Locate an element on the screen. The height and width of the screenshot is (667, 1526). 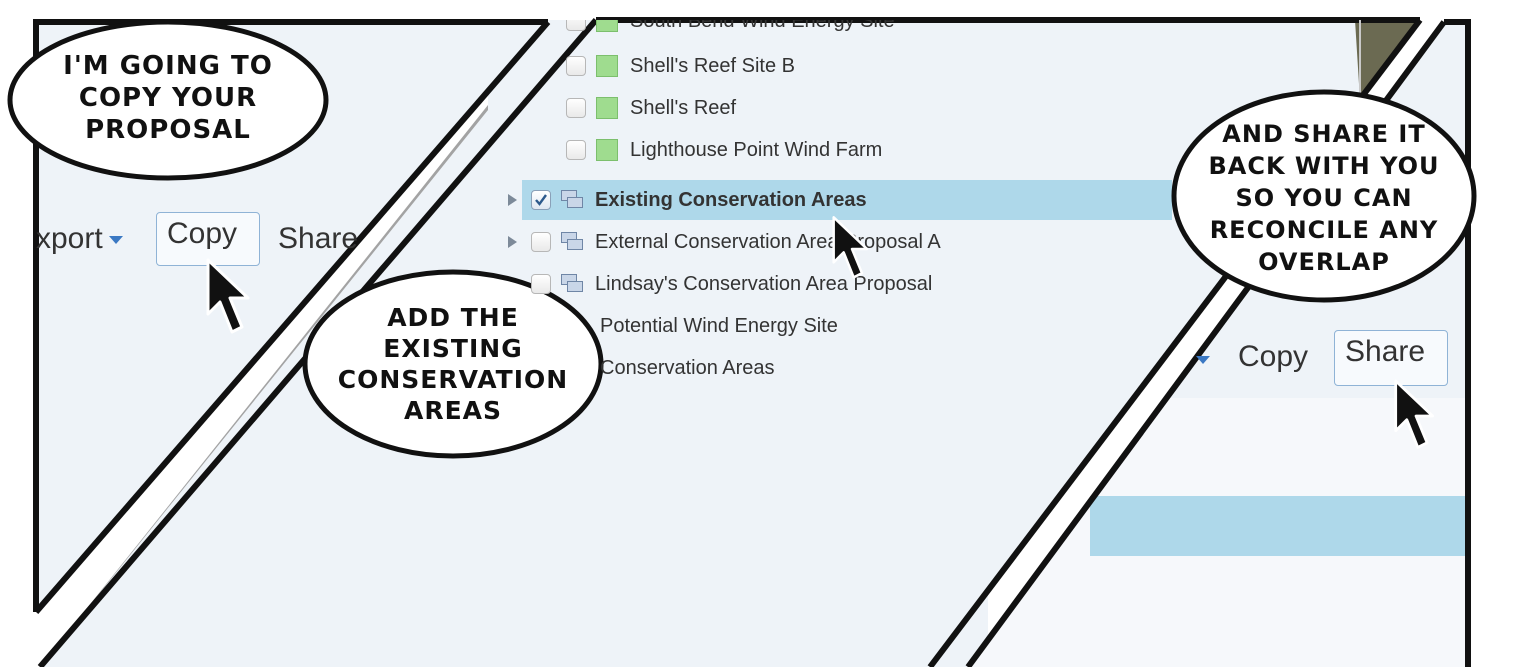
export-menu: xport is located at coordinates (79, 239).